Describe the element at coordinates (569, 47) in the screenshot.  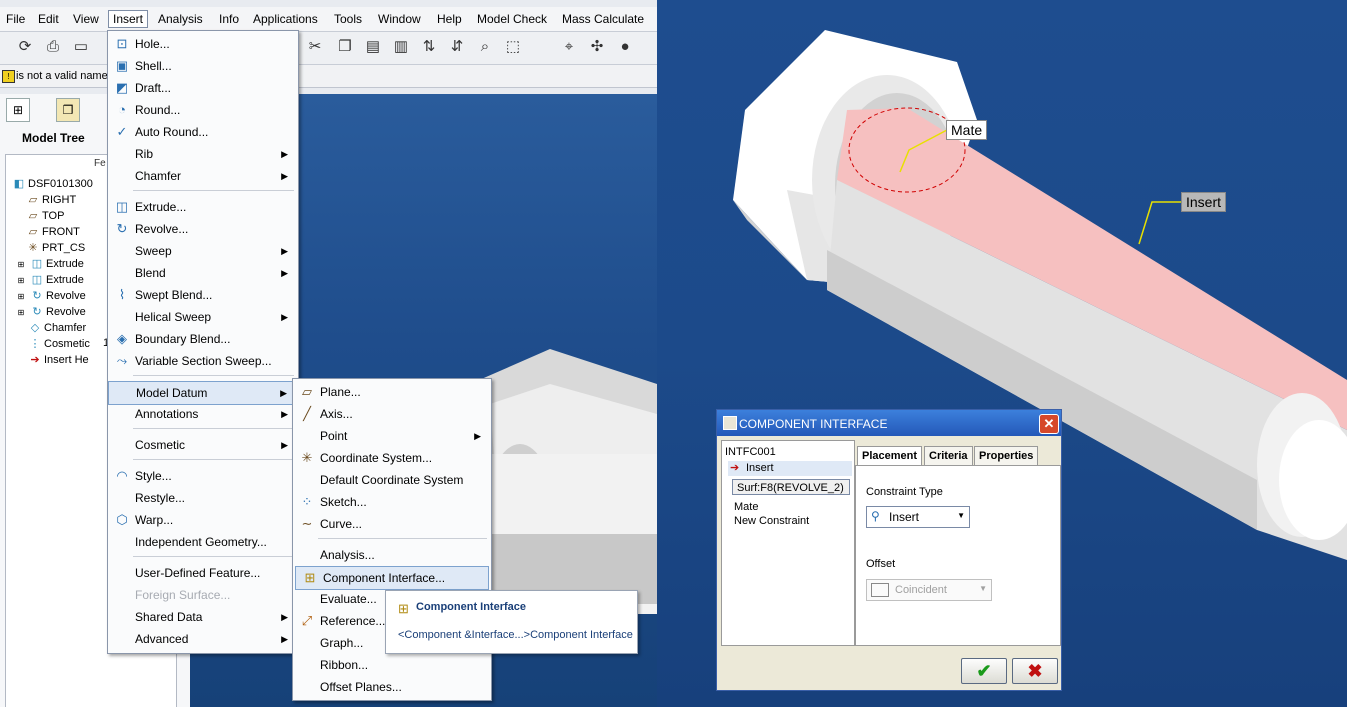
I see `spin-center-icon: ⌖` at that location.